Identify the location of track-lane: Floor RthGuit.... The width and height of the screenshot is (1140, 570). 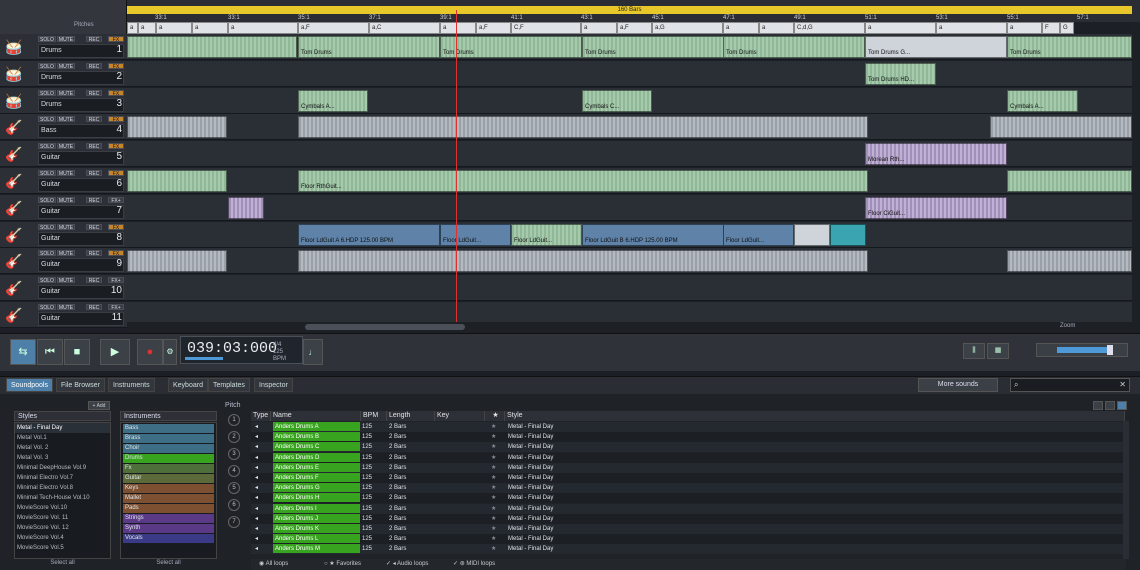
(629, 181).